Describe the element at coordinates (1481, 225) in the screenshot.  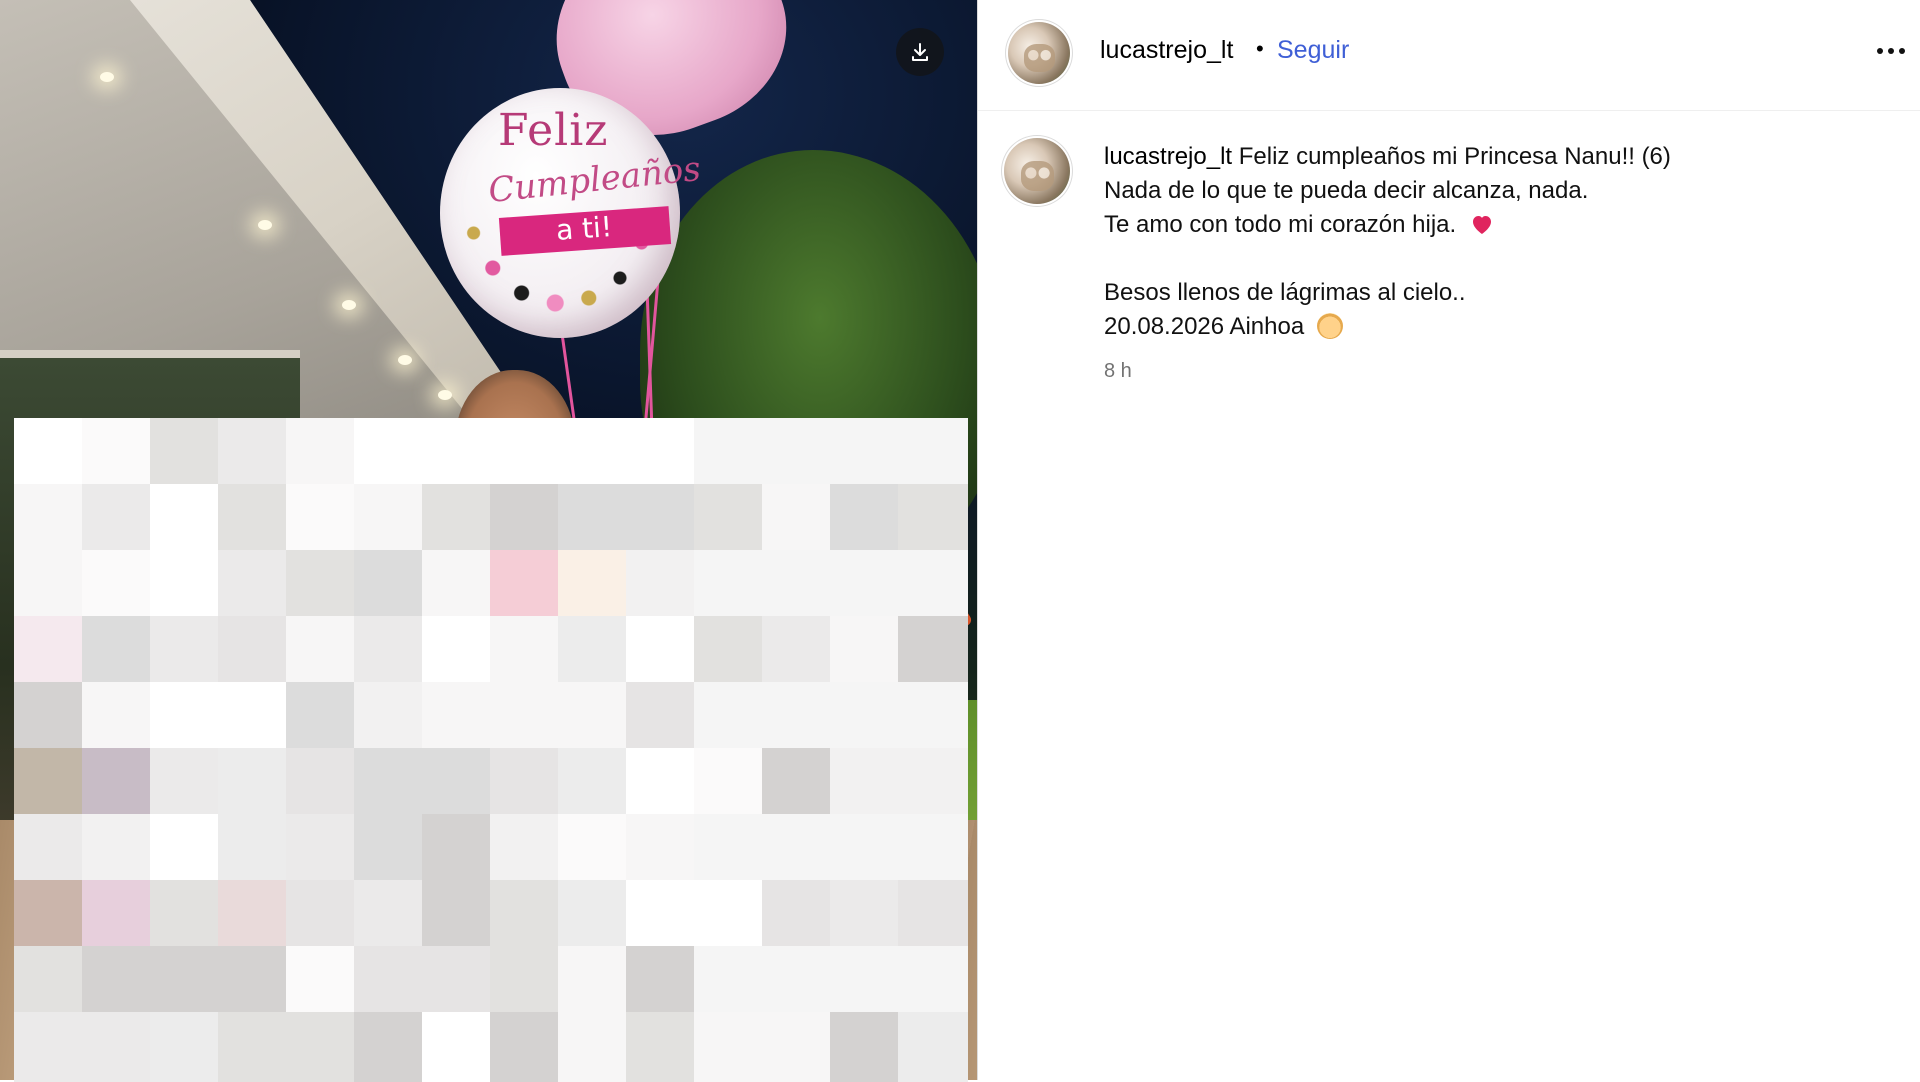
I see `red-heart-emoji-icon` at that location.